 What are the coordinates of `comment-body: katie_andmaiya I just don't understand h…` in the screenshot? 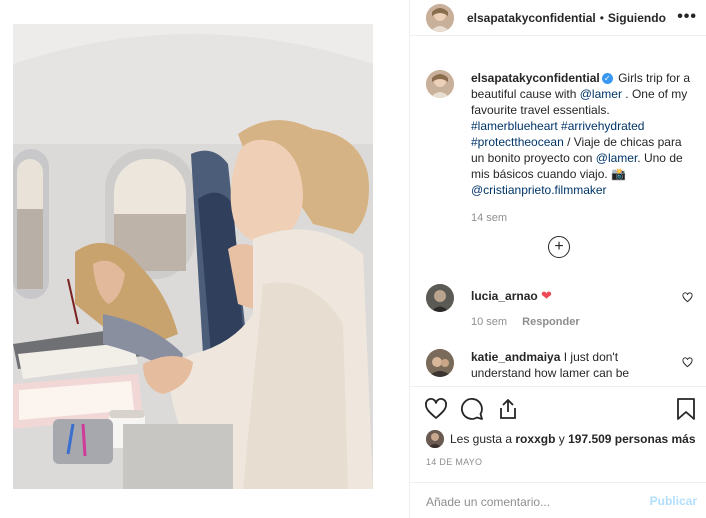 It's located at (571, 365).